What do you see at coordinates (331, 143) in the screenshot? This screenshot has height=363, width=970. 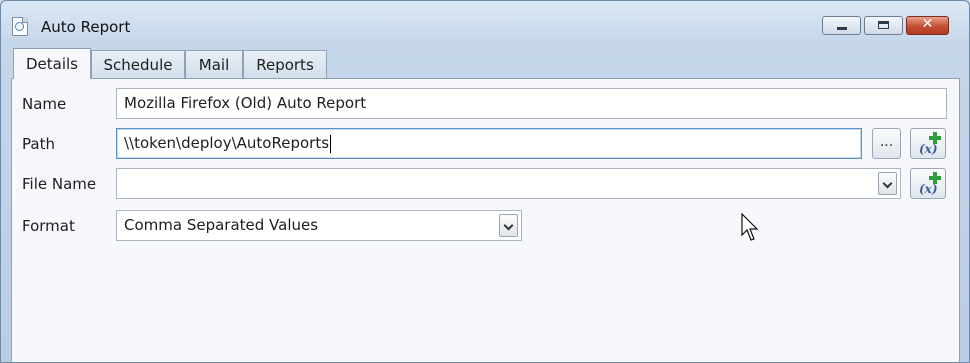 I see `text-caret` at bounding box center [331, 143].